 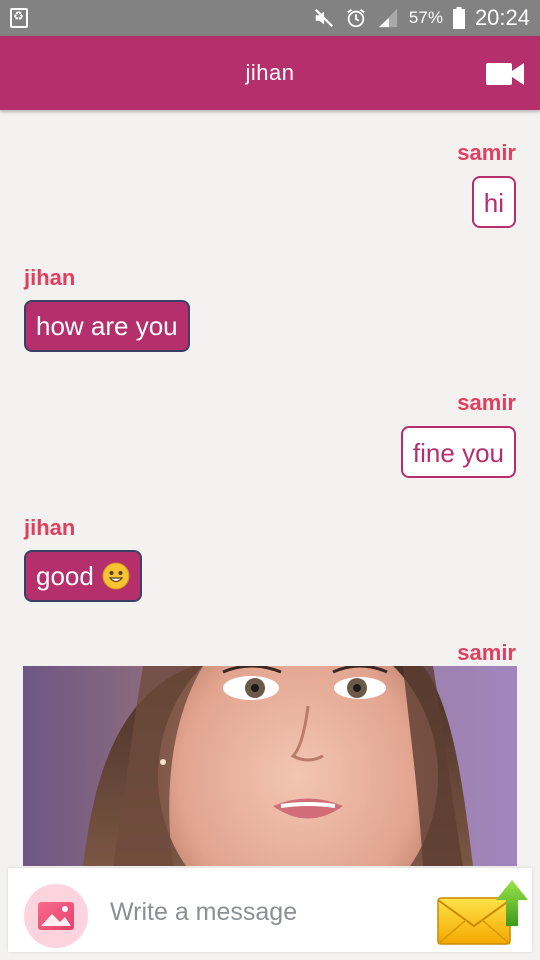 What do you see at coordinates (505, 74) in the screenshot?
I see `video-camera-icon` at bounding box center [505, 74].